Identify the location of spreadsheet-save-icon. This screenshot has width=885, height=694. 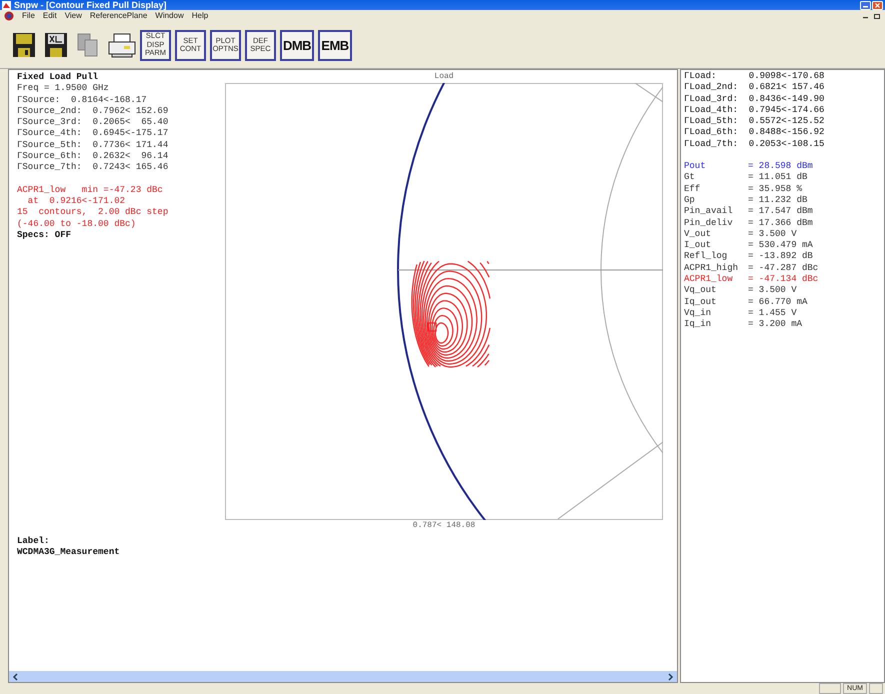
(56, 45).